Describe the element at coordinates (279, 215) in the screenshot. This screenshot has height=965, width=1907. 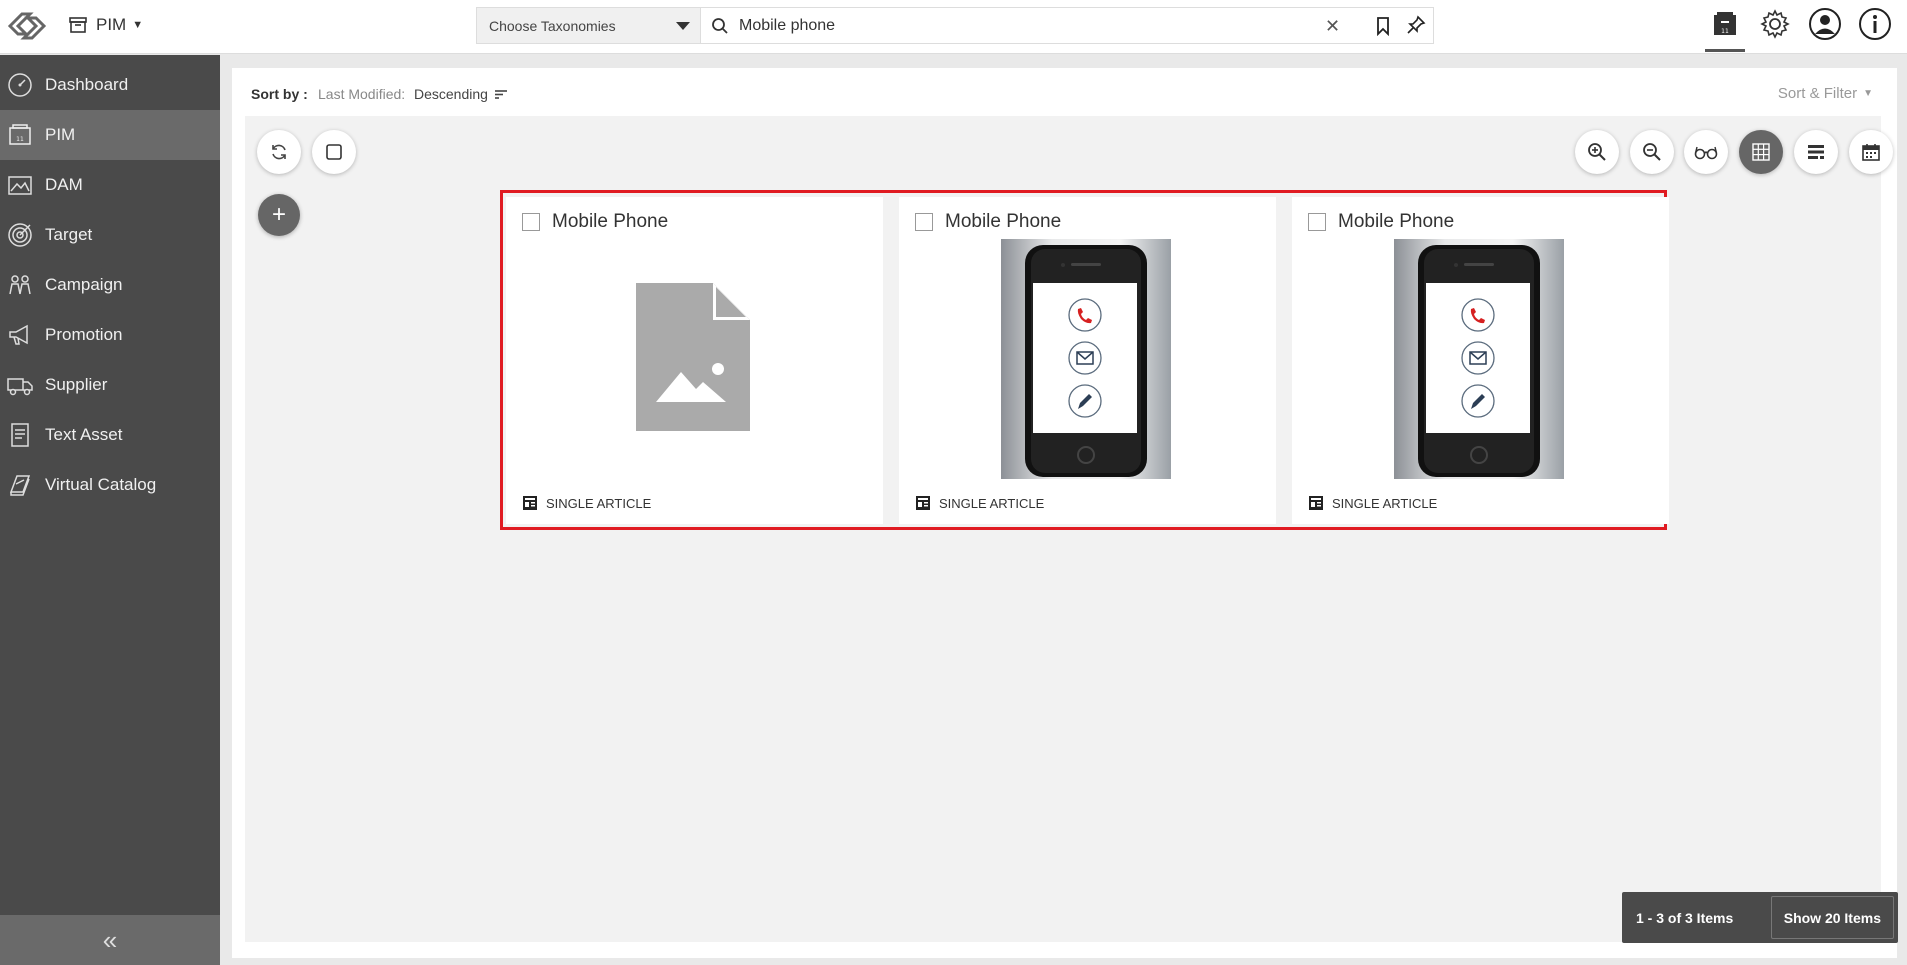
I see `add-item-button: +` at that location.